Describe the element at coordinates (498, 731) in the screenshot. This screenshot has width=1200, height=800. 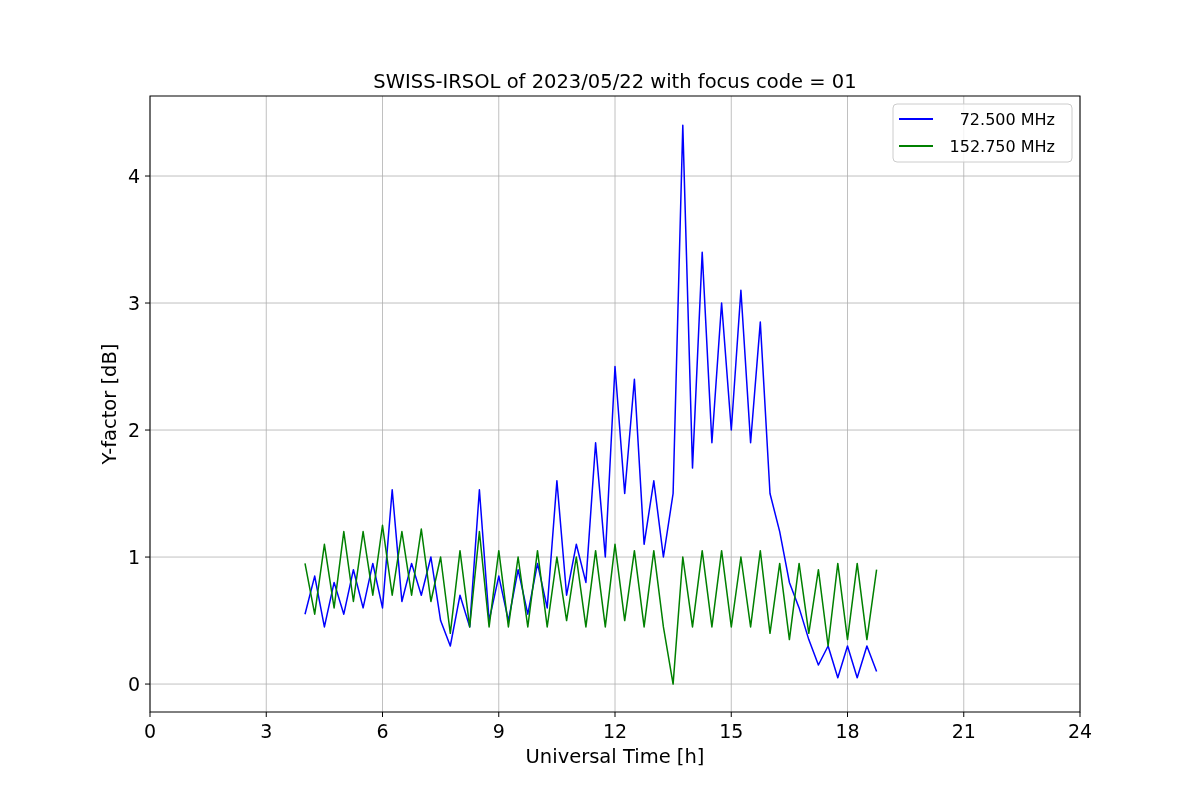
I see `x-tick-label: 9` at that location.